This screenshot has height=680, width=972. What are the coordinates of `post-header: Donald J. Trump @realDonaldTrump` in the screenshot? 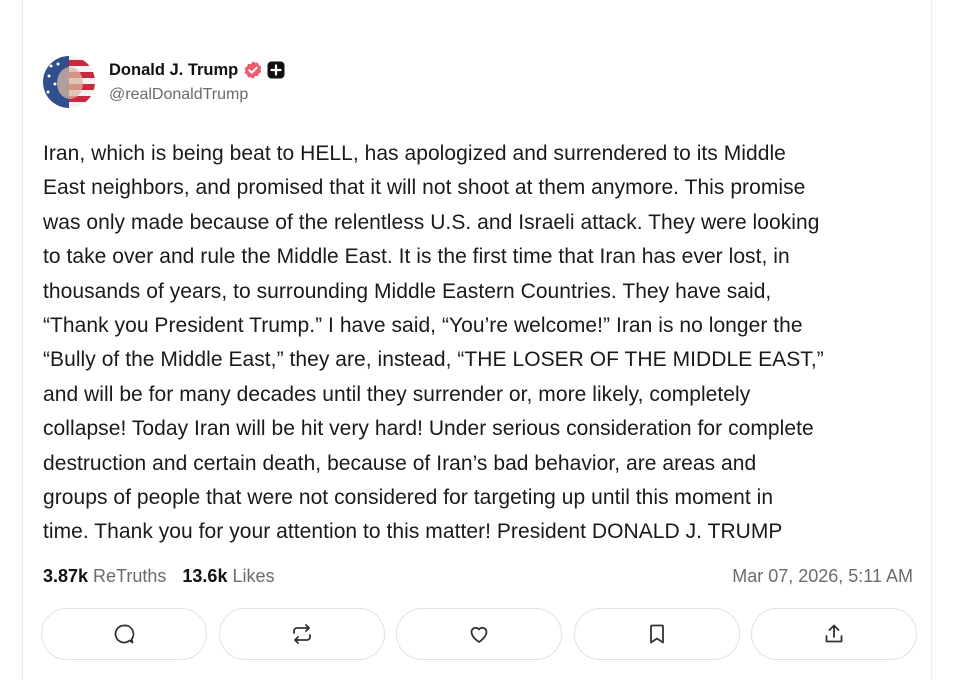 It's located at (164, 82).